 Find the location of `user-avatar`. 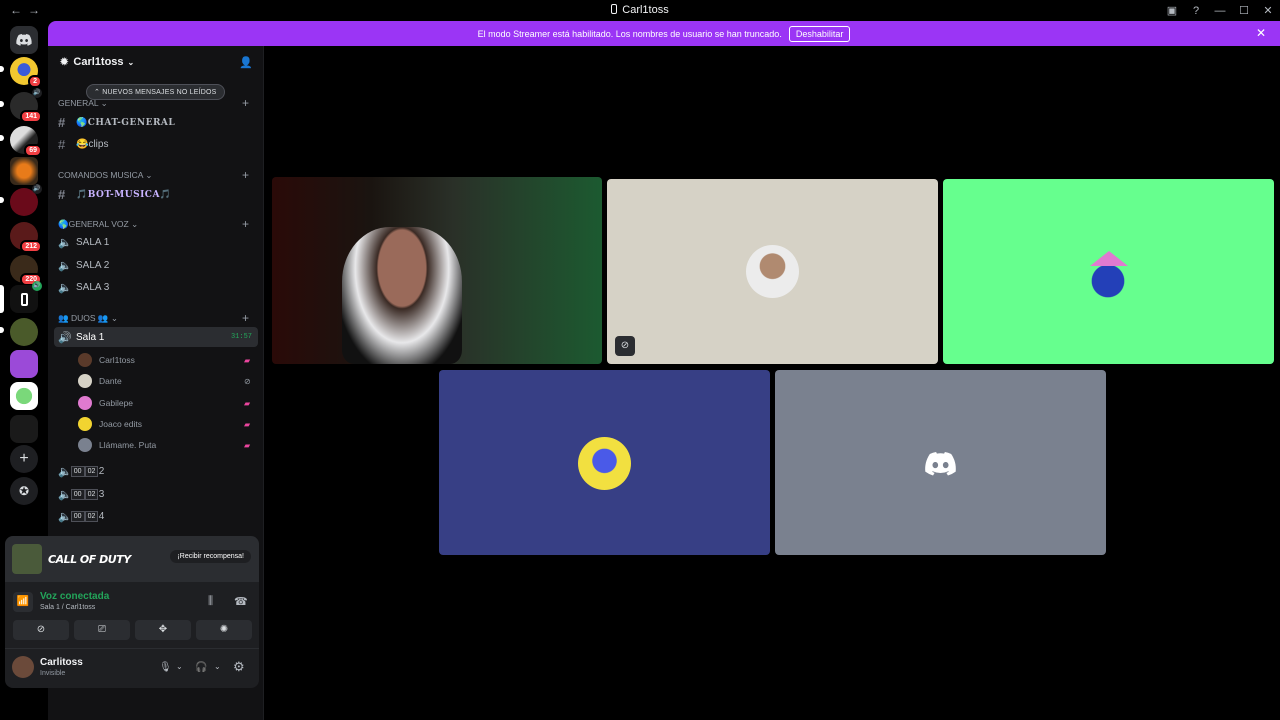

user-avatar is located at coordinates (23, 667).